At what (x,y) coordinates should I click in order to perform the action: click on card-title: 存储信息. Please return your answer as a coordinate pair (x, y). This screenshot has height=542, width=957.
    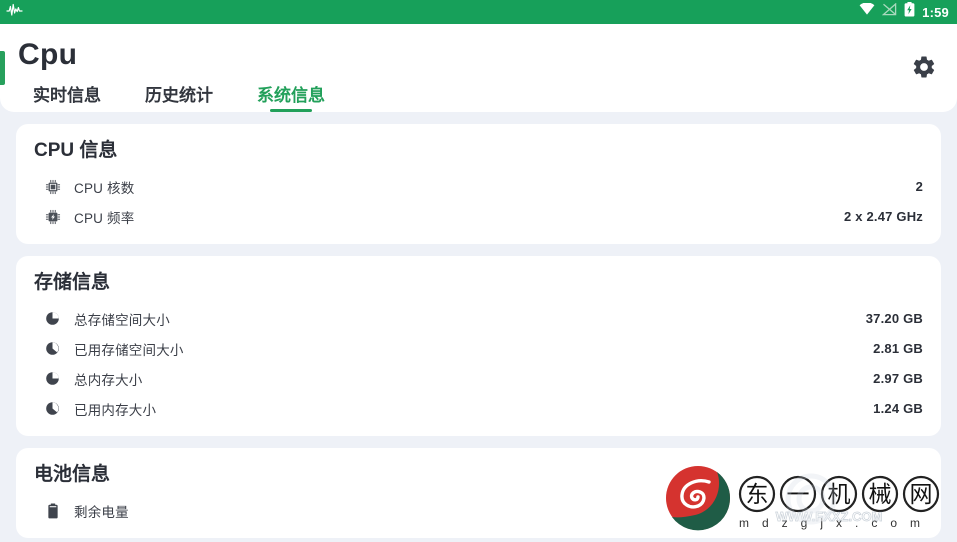
    Looking at the image, I should click on (72, 282).